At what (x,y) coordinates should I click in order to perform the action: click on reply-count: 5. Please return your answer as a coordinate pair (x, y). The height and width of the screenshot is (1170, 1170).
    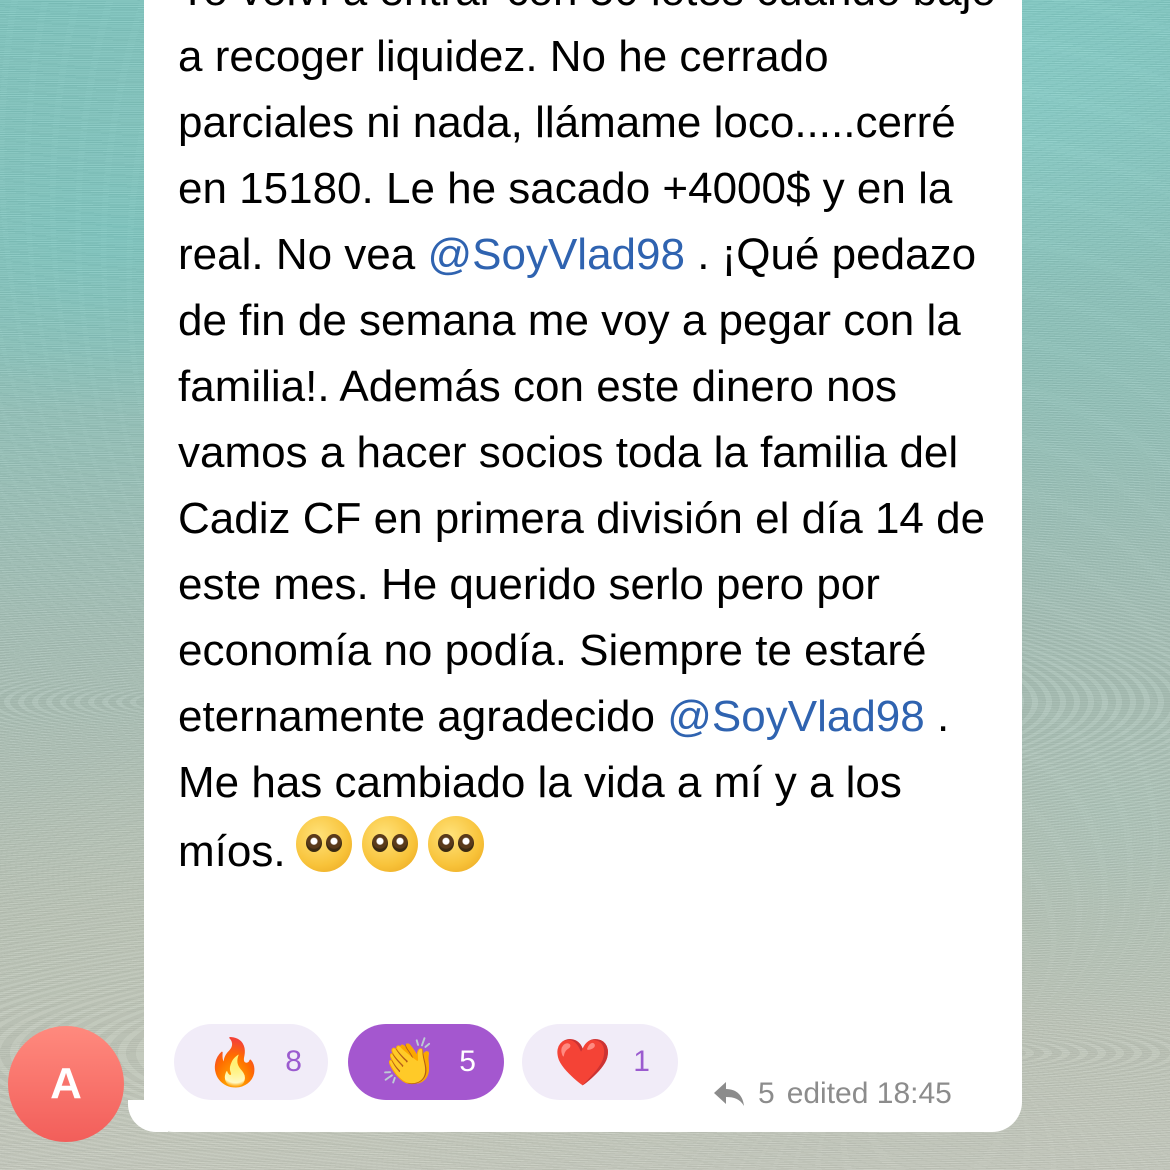
    Looking at the image, I should click on (766, 1094).